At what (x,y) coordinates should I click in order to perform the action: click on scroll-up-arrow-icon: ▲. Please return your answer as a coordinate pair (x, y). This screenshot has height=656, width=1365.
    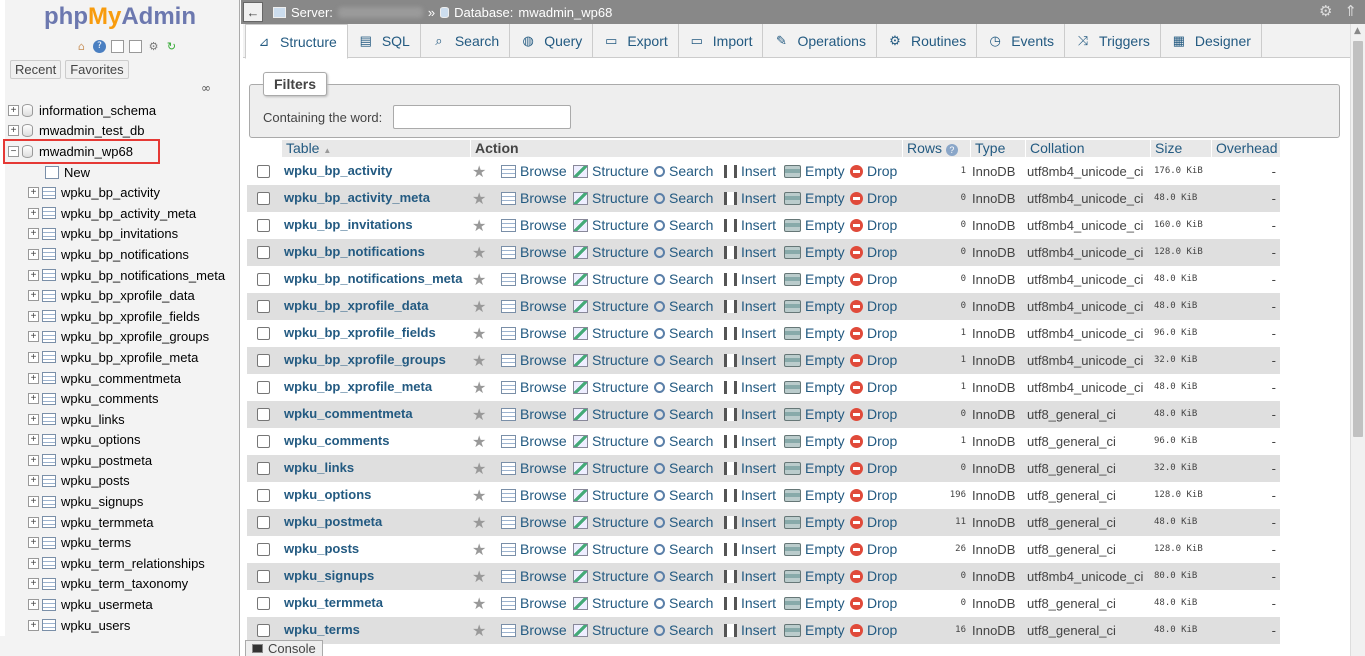
    Looking at the image, I should click on (1357, 31).